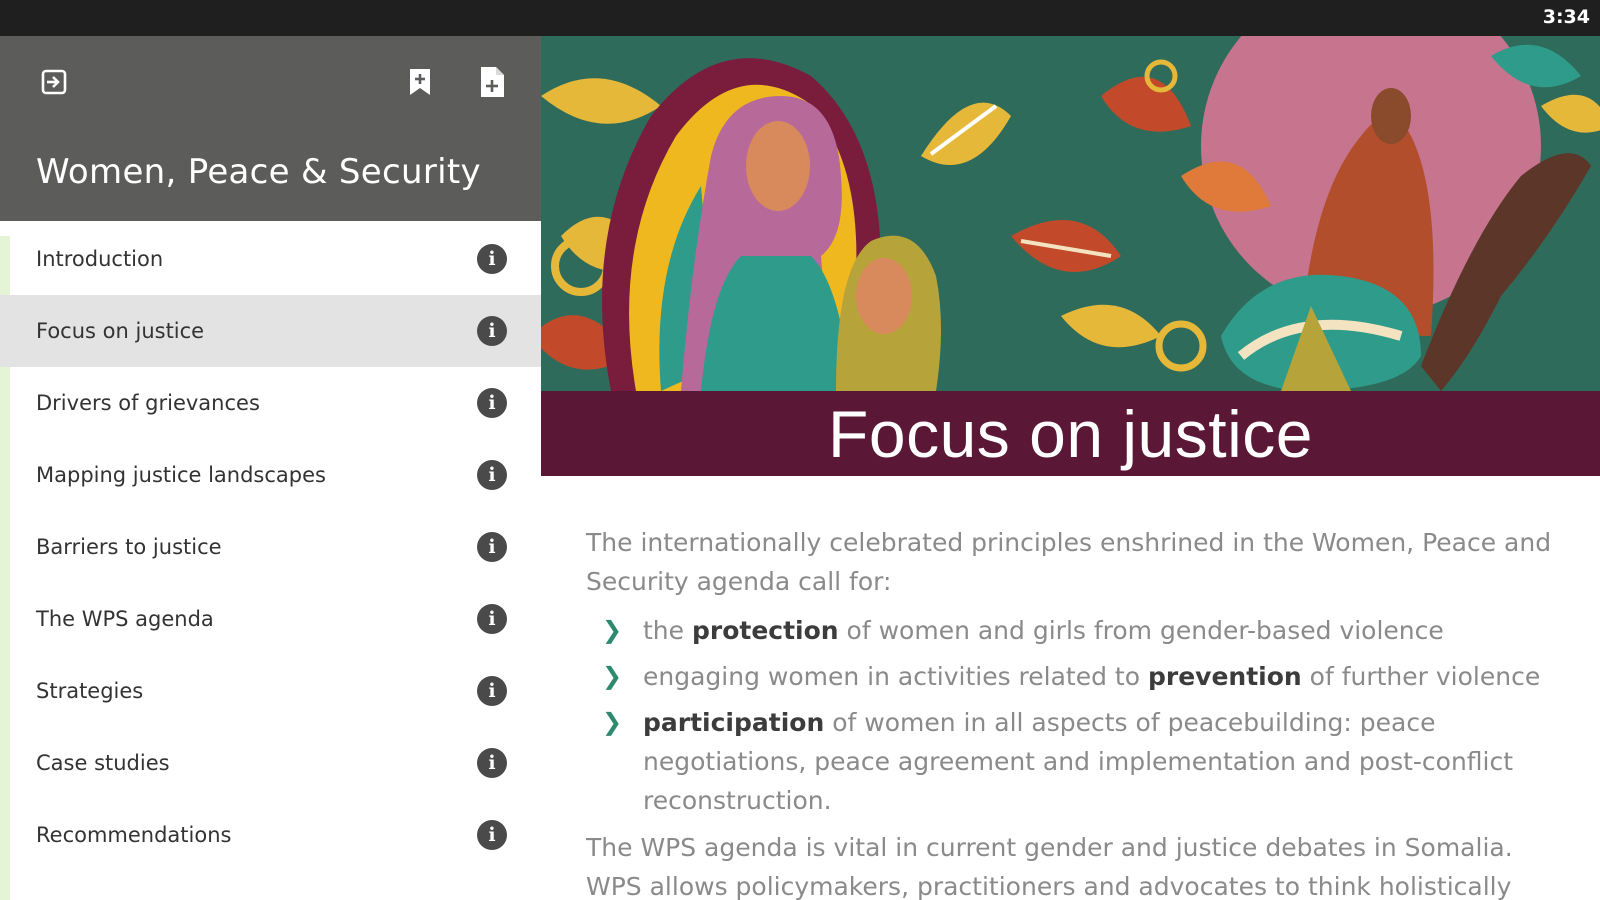  I want to click on sidebar-item-case-studies: Case studies i, so click(270, 763).